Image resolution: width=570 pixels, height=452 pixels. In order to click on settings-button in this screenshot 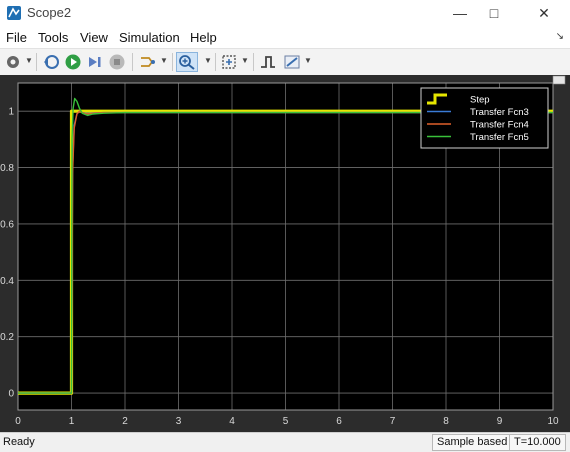, I will do `click(13, 62)`.